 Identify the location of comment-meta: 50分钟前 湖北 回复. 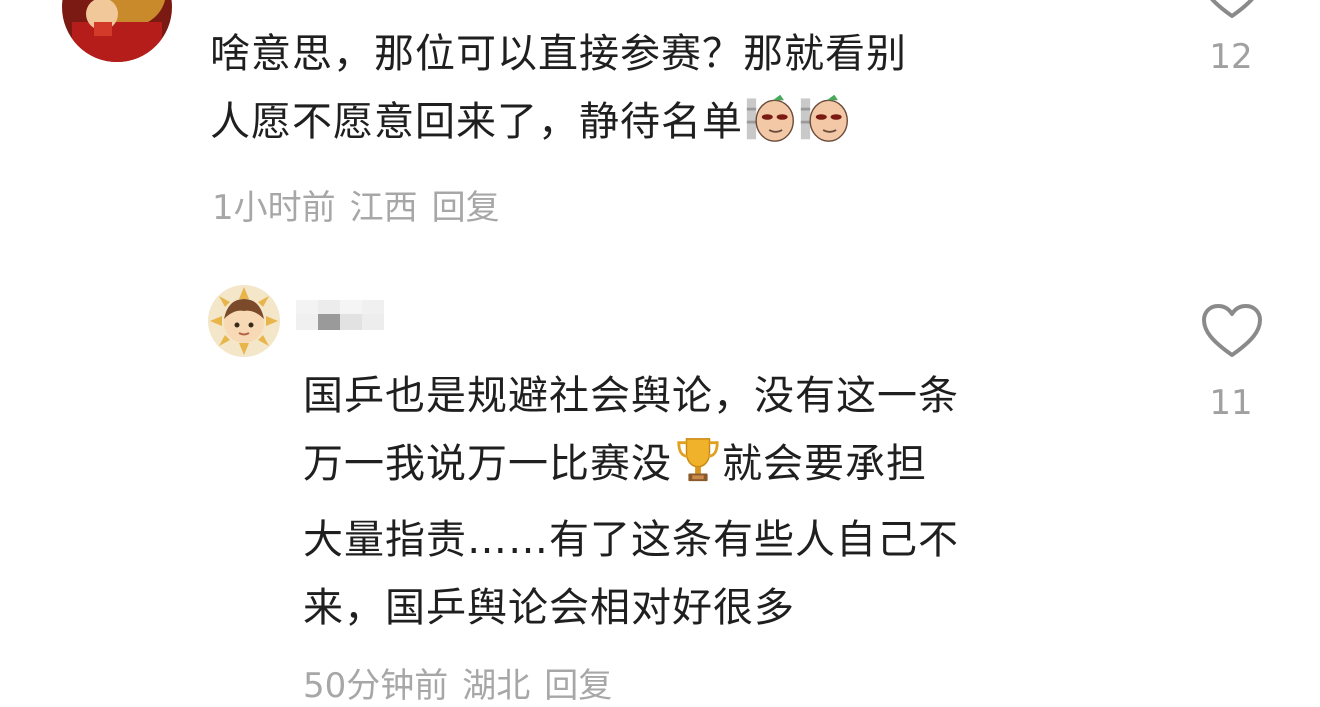
(464, 682).